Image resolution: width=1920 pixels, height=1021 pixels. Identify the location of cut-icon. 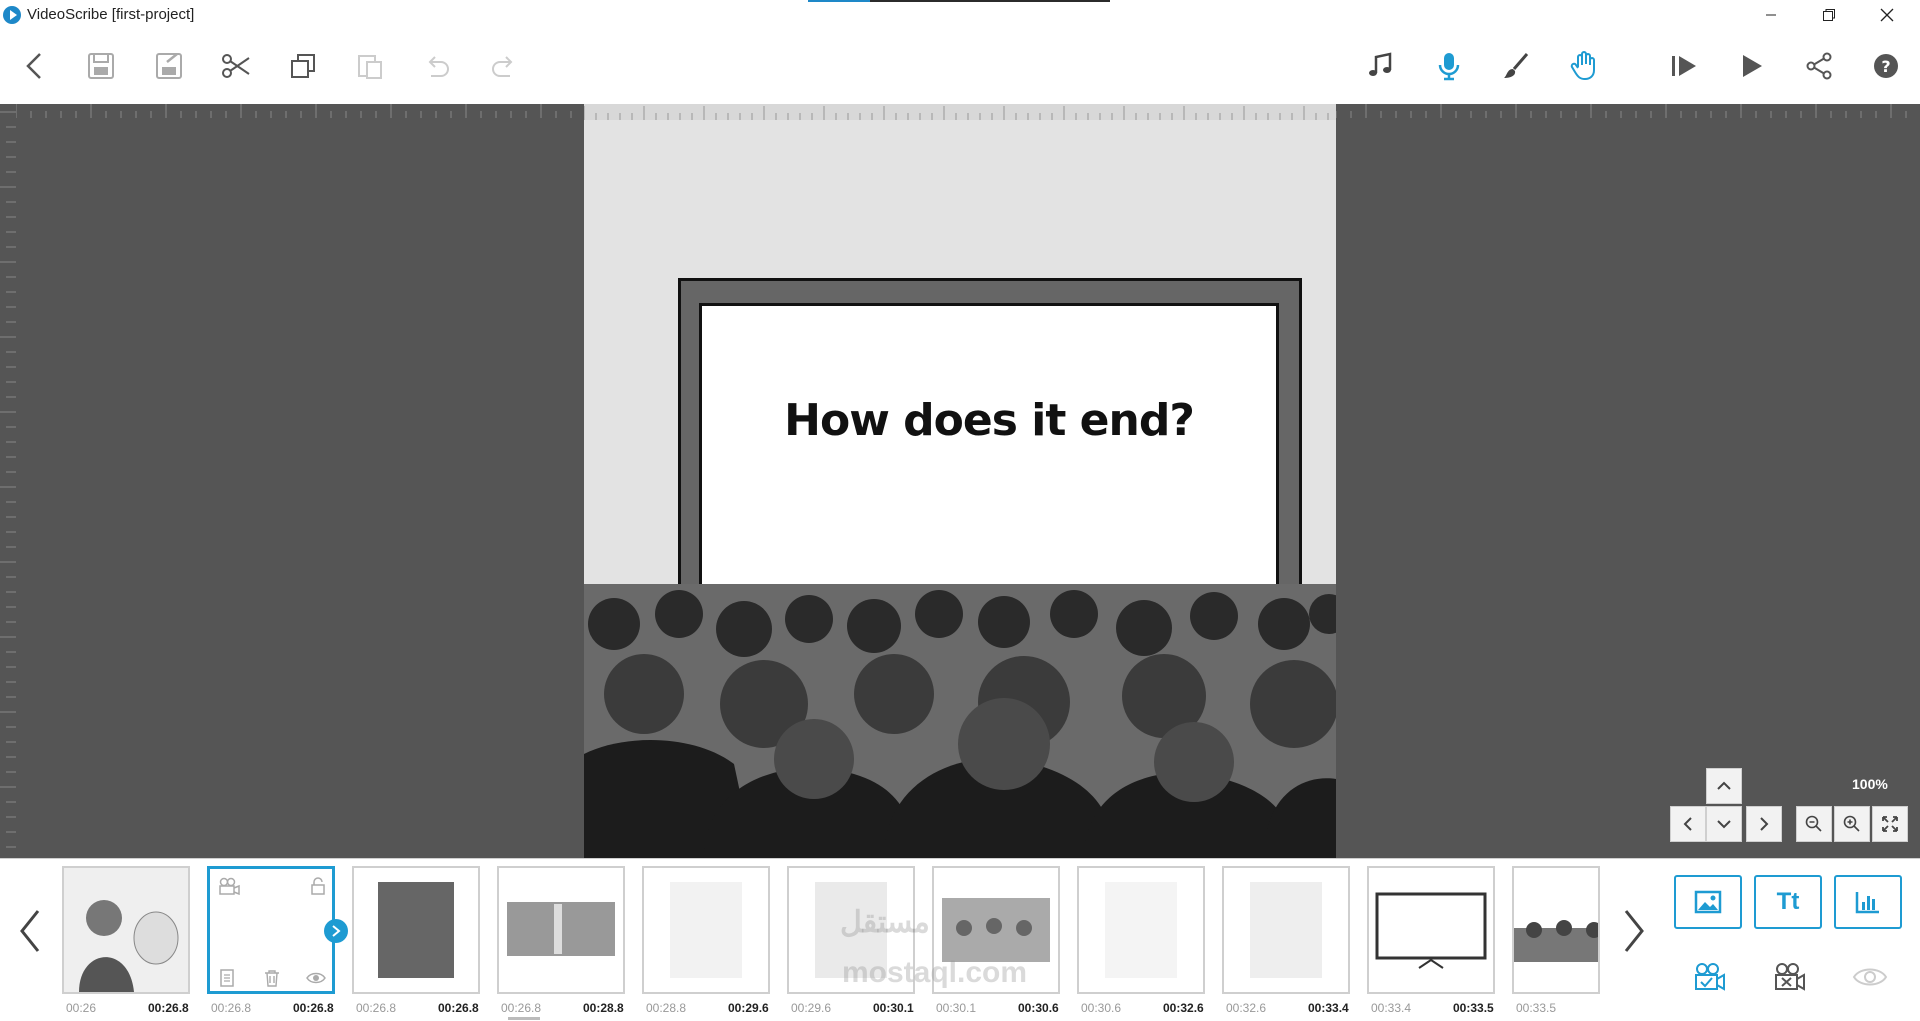
(236, 66).